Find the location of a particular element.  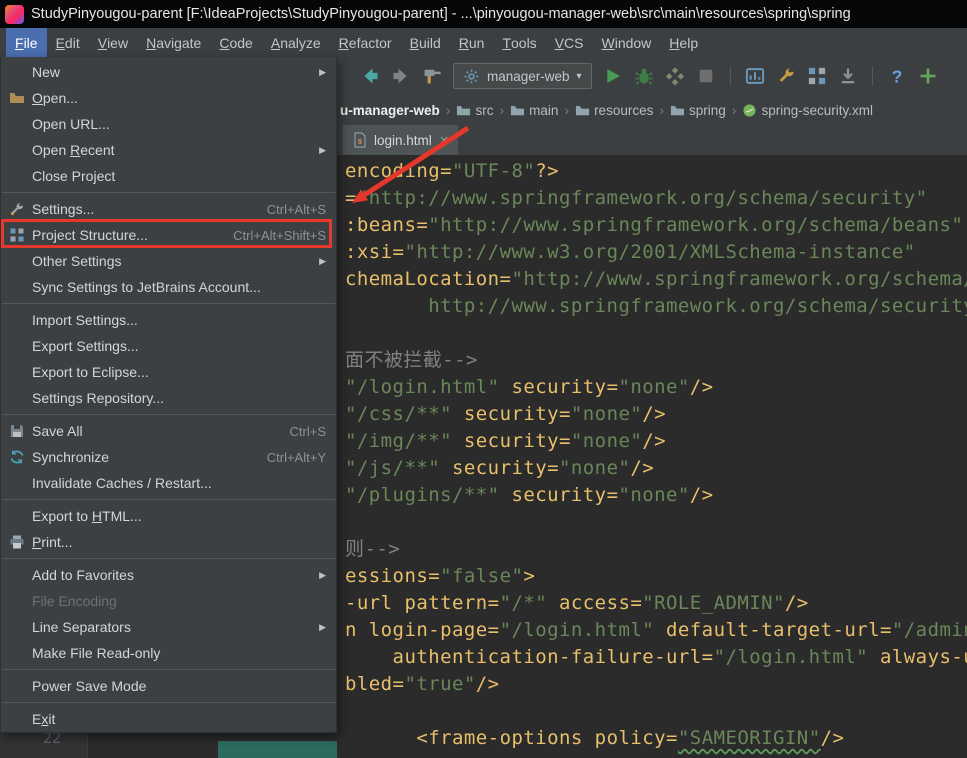

run-button is located at coordinates (613, 76).